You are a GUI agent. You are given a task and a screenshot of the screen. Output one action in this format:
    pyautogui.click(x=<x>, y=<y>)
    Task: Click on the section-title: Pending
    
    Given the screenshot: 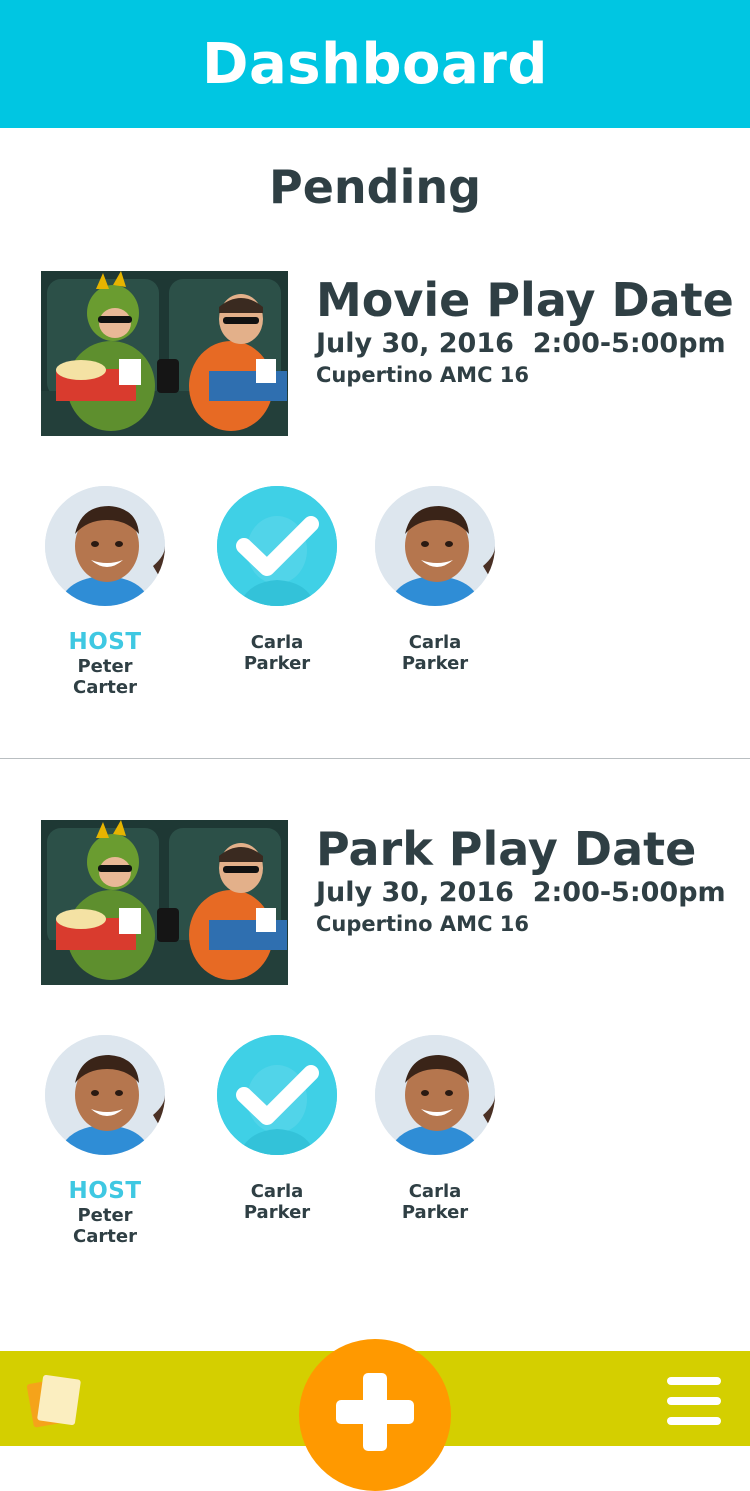 What is the action you would take?
    pyautogui.click(x=375, y=187)
    